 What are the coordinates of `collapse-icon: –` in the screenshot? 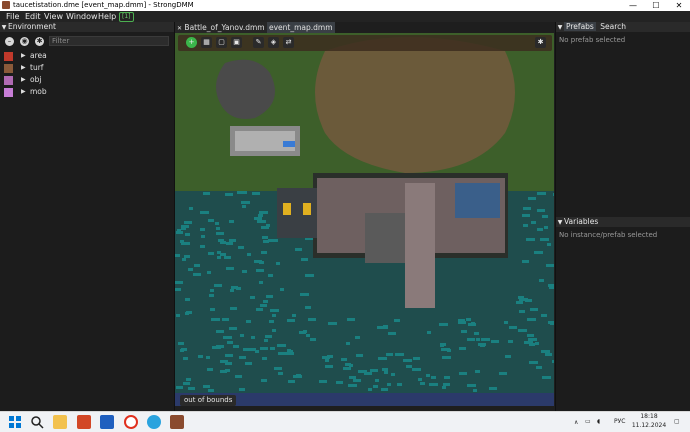 It's located at (9, 41).